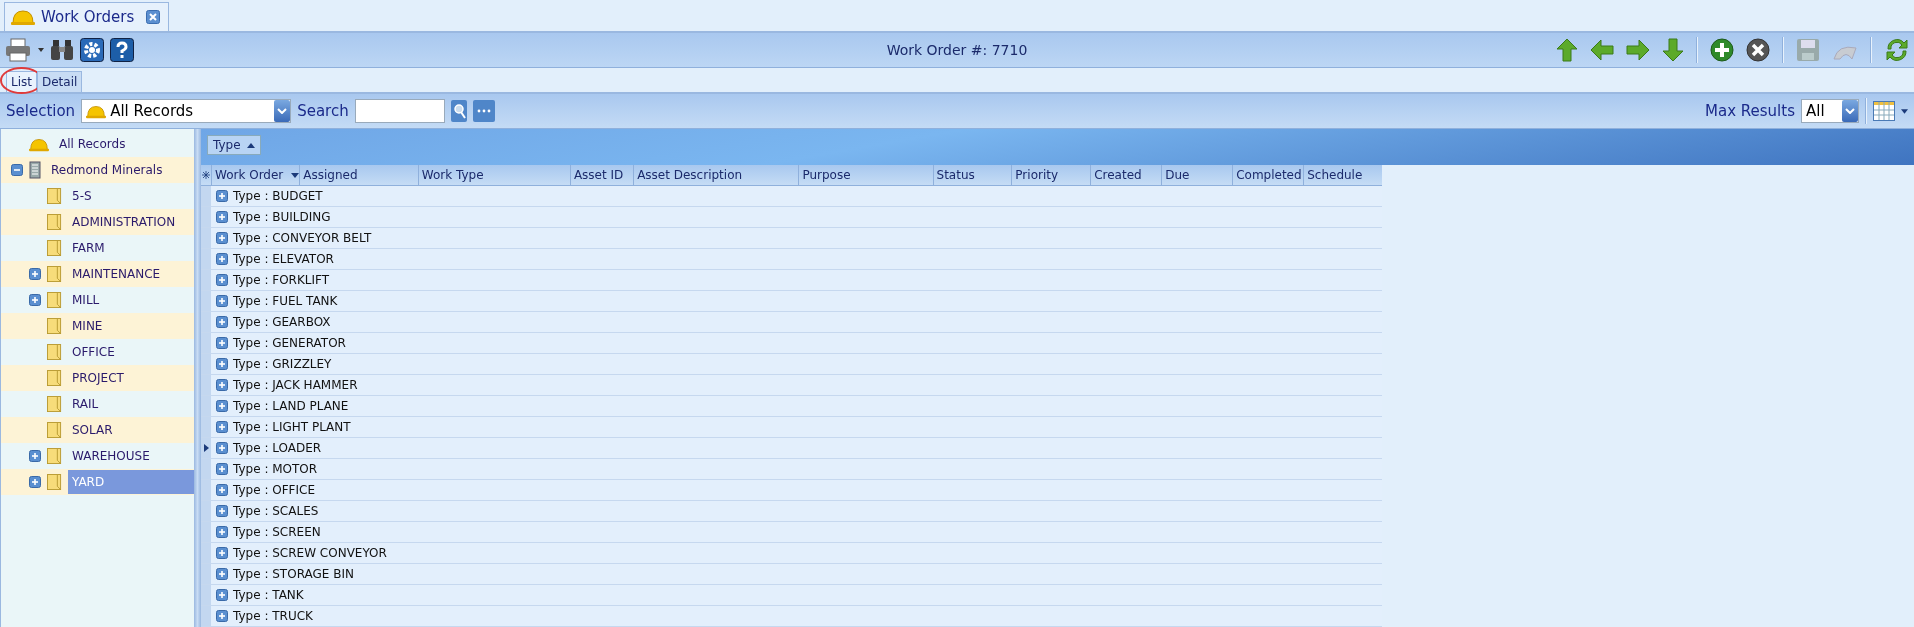 Image resolution: width=1914 pixels, height=627 pixels. What do you see at coordinates (399, 111) in the screenshot?
I see `search-field` at bounding box center [399, 111].